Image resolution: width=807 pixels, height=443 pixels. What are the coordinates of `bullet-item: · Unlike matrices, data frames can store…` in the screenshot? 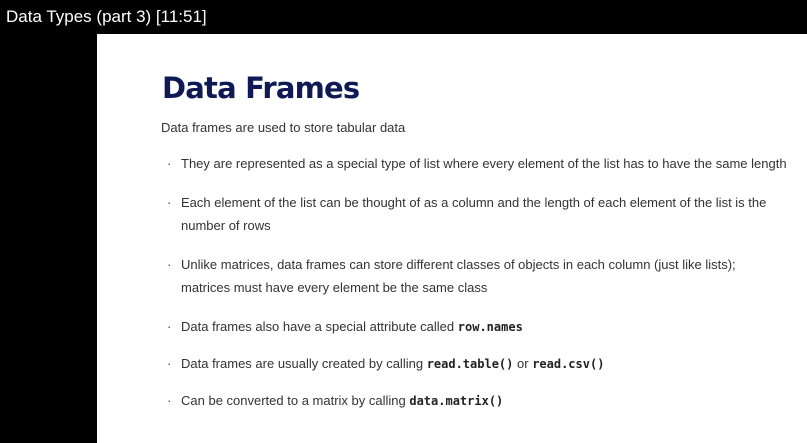 It's located at (477, 276).